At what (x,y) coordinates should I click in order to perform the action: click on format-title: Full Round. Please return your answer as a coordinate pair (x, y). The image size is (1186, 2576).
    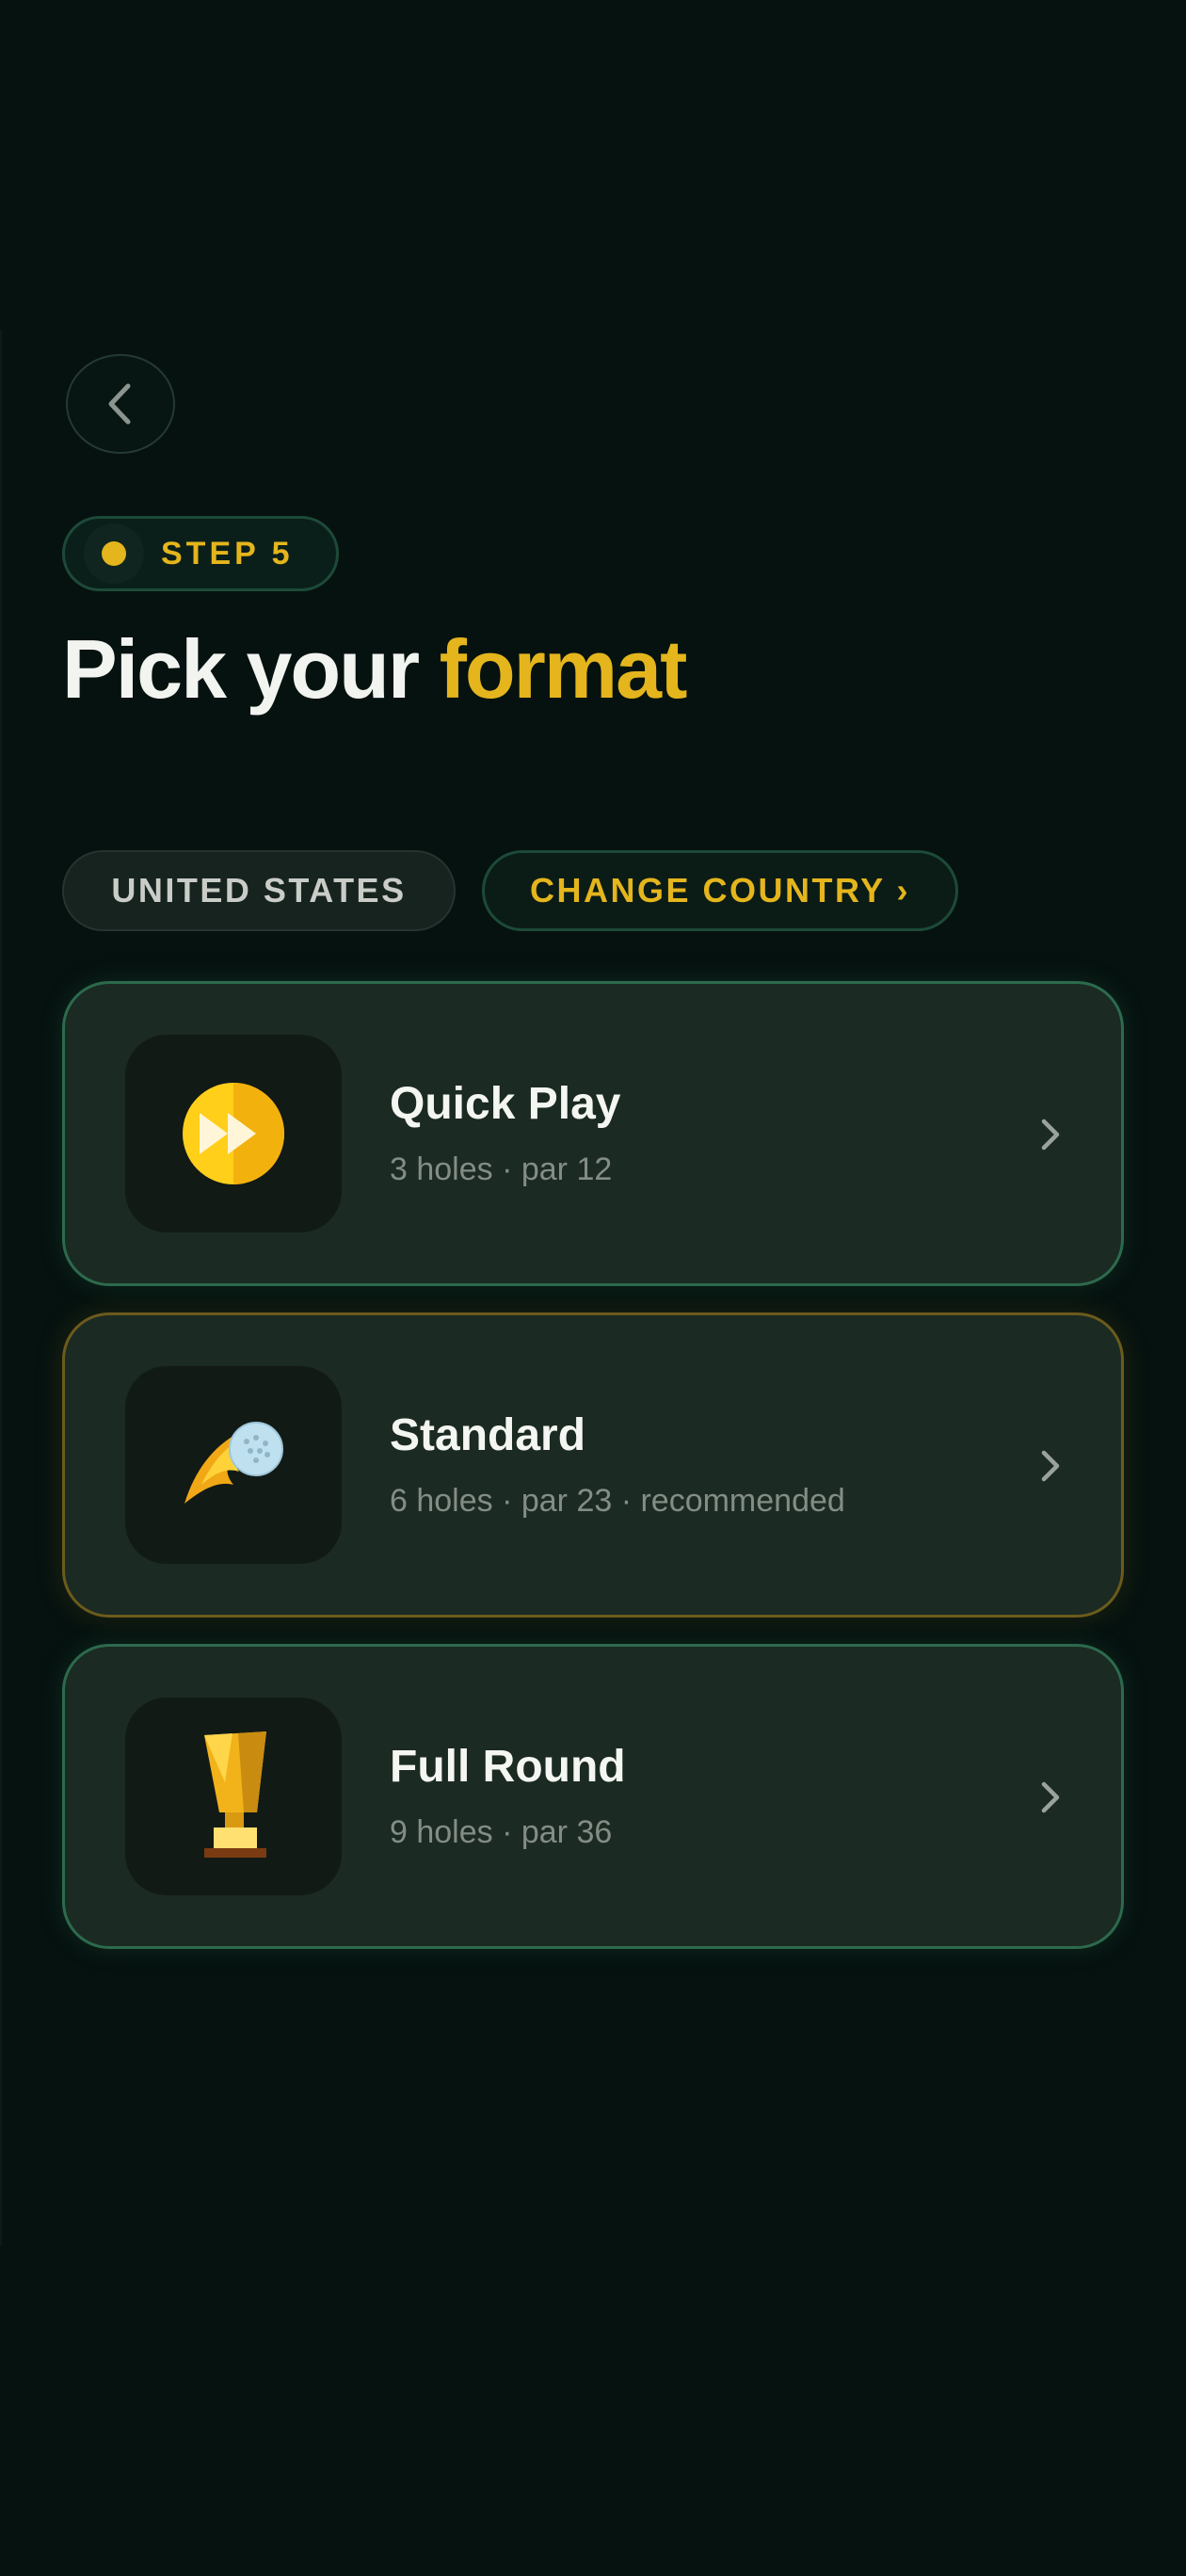
    Looking at the image, I should click on (508, 1767).